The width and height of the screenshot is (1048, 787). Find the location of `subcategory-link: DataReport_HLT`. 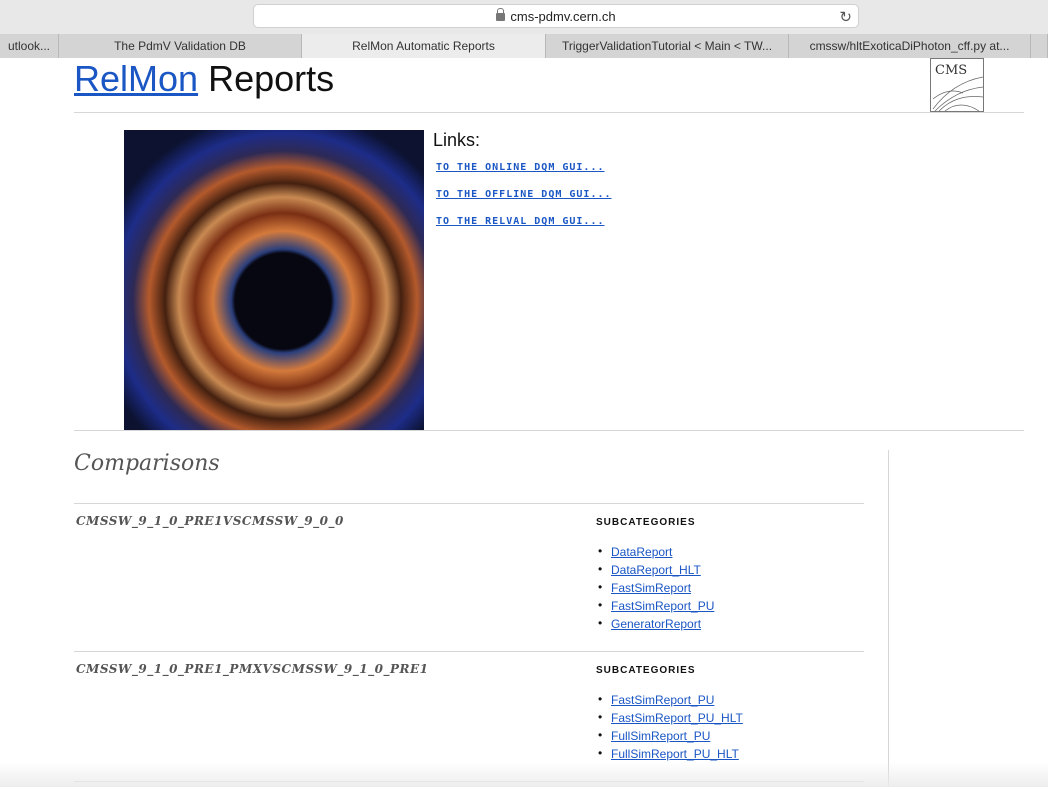

subcategory-link: DataReport_HLT is located at coordinates (656, 570).